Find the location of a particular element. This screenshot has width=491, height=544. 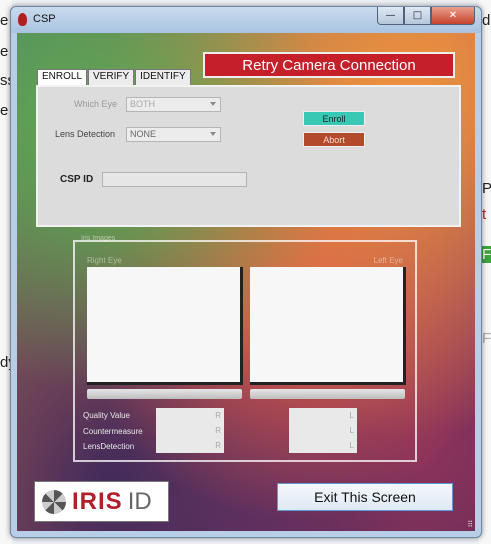

bg-fragment: d is located at coordinates (486, 20).